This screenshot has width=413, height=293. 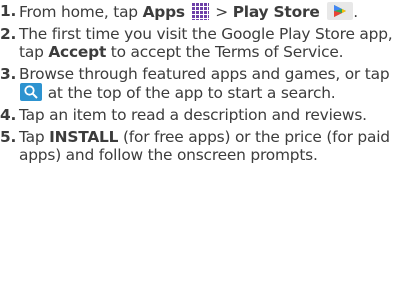 I want to click on play-store-label: Play Store, so click(x=276, y=12).